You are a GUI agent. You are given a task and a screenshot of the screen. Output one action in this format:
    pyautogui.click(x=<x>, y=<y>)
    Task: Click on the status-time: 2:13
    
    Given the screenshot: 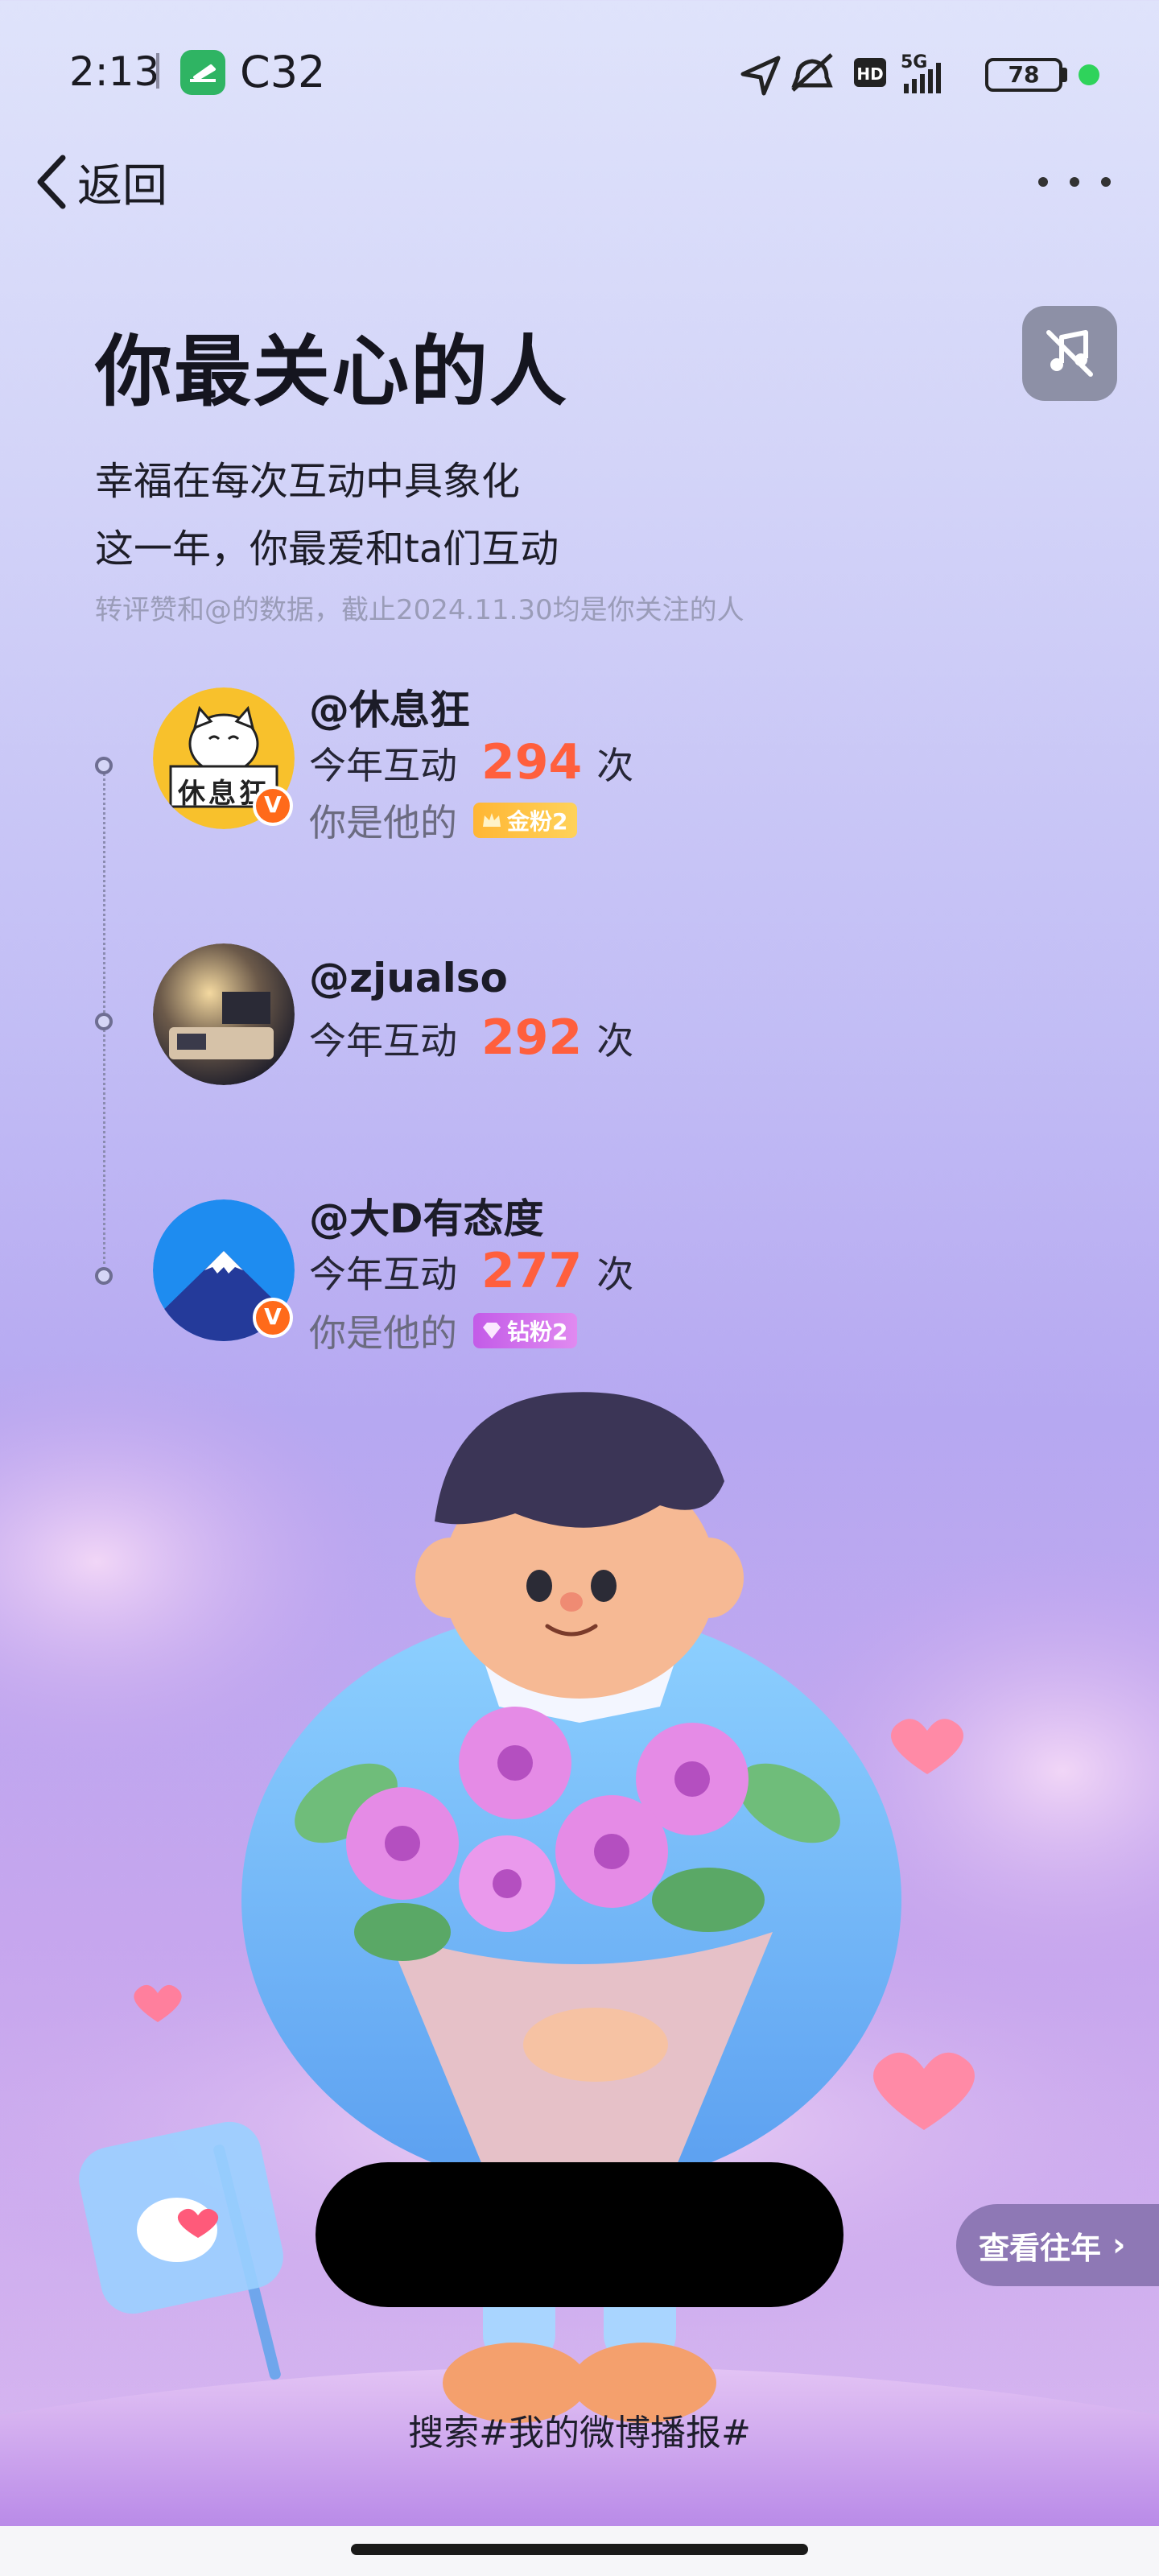 What is the action you would take?
    pyautogui.click(x=114, y=71)
    